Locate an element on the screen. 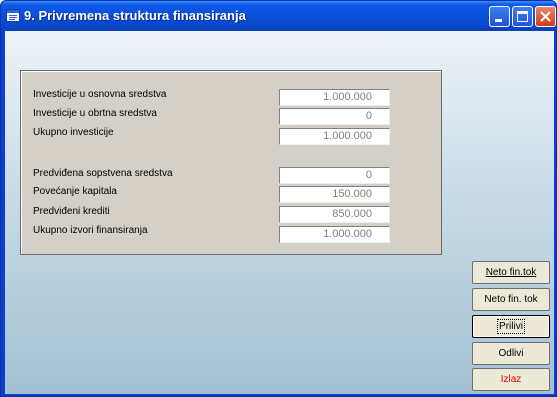 The width and height of the screenshot is (557, 397). predvideni-krediti-field: 850.000 is located at coordinates (334, 214).